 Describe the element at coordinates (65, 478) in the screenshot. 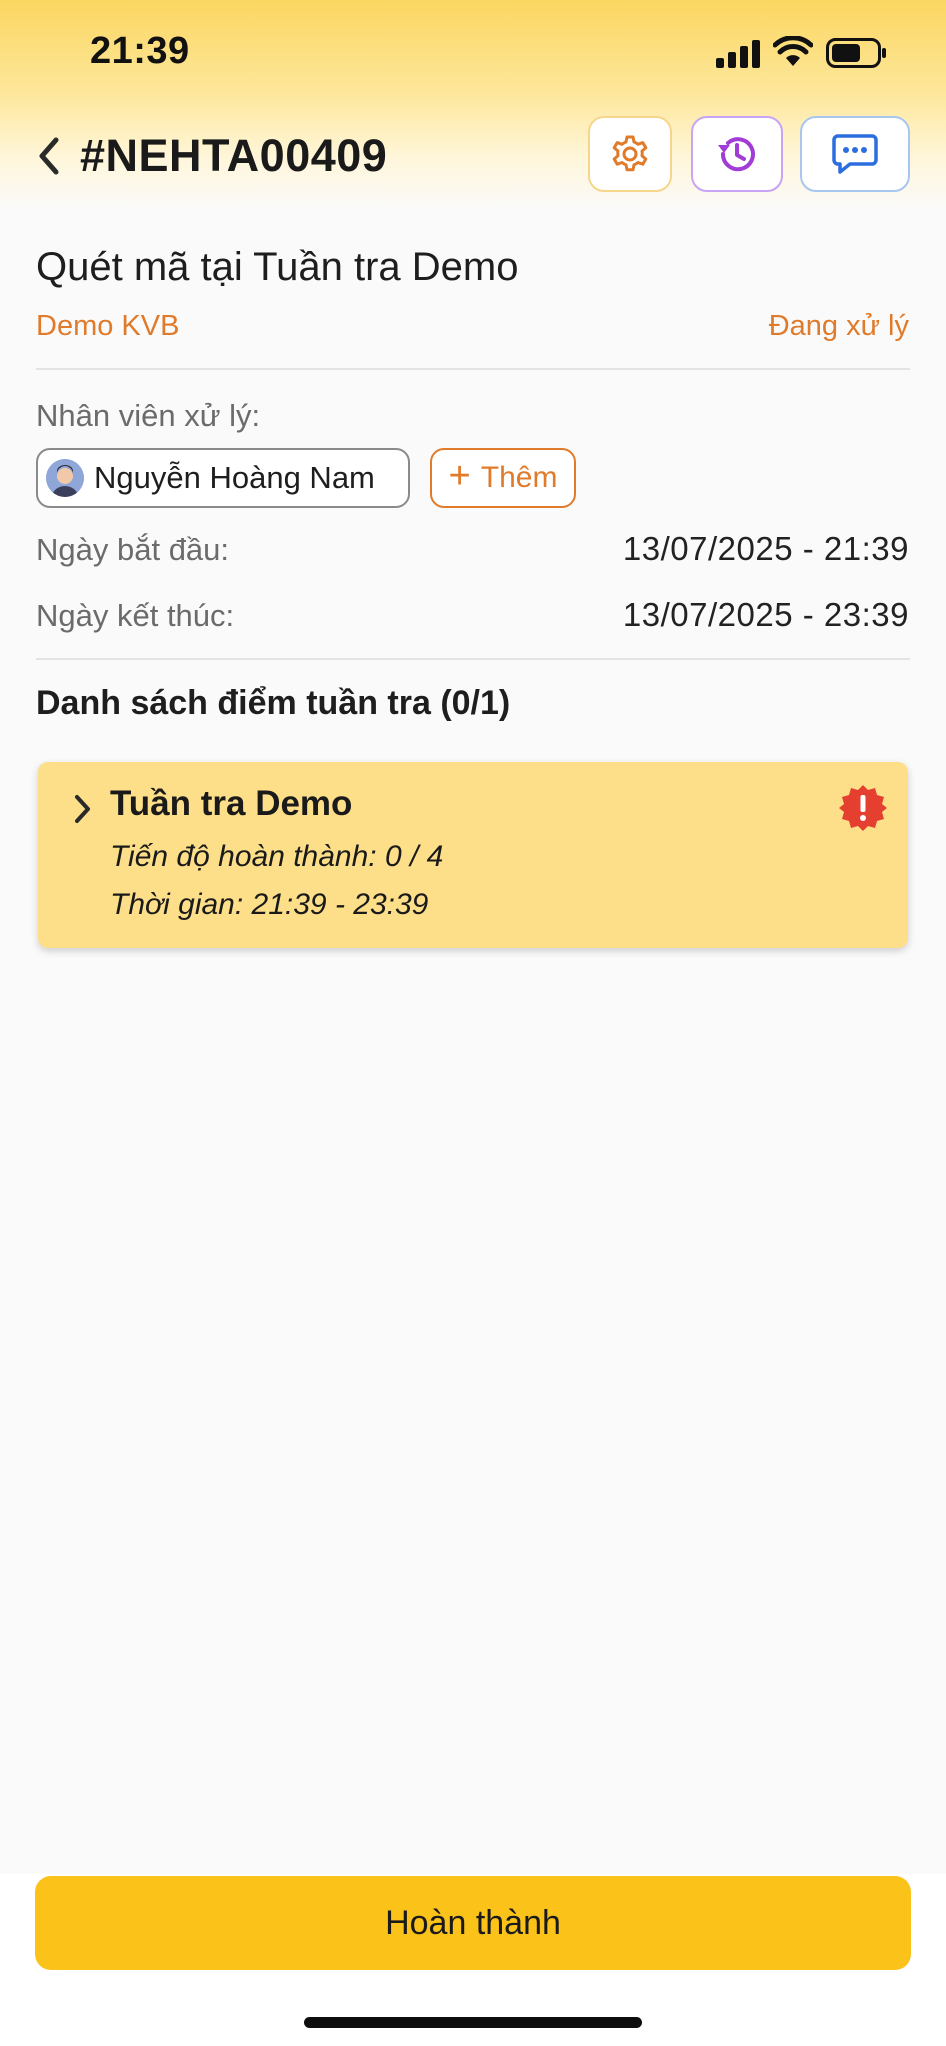

I see `avatar` at that location.